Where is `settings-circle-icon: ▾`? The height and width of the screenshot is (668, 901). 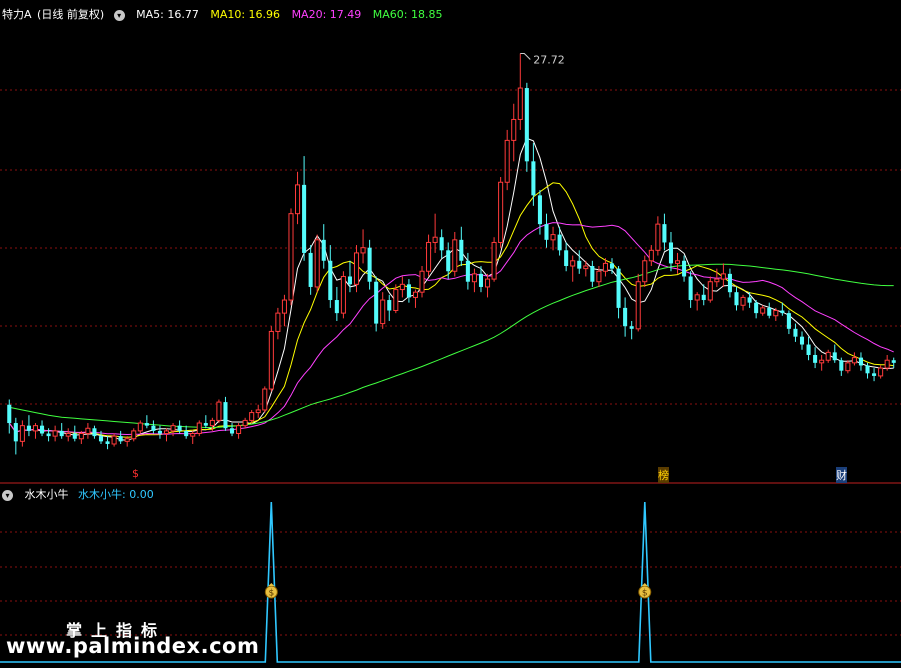
settings-circle-icon: ▾ is located at coordinates (119, 15).